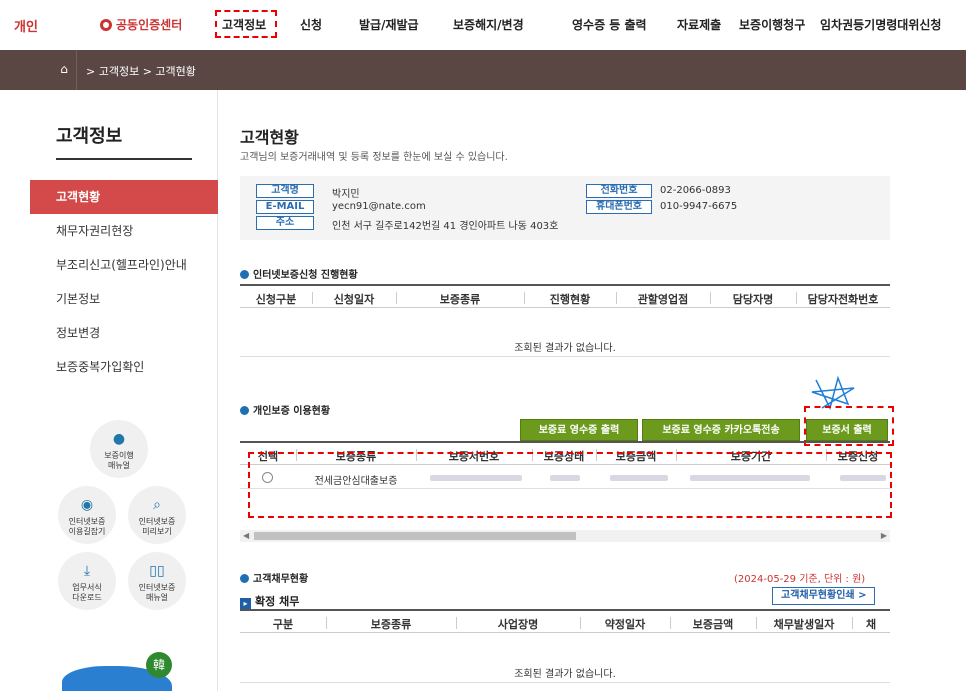 This screenshot has width=966, height=691. What do you see at coordinates (880, 24) in the screenshot?
I see `nav-item-lease-registration: 임차권등기명령대위신청` at bounding box center [880, 24].